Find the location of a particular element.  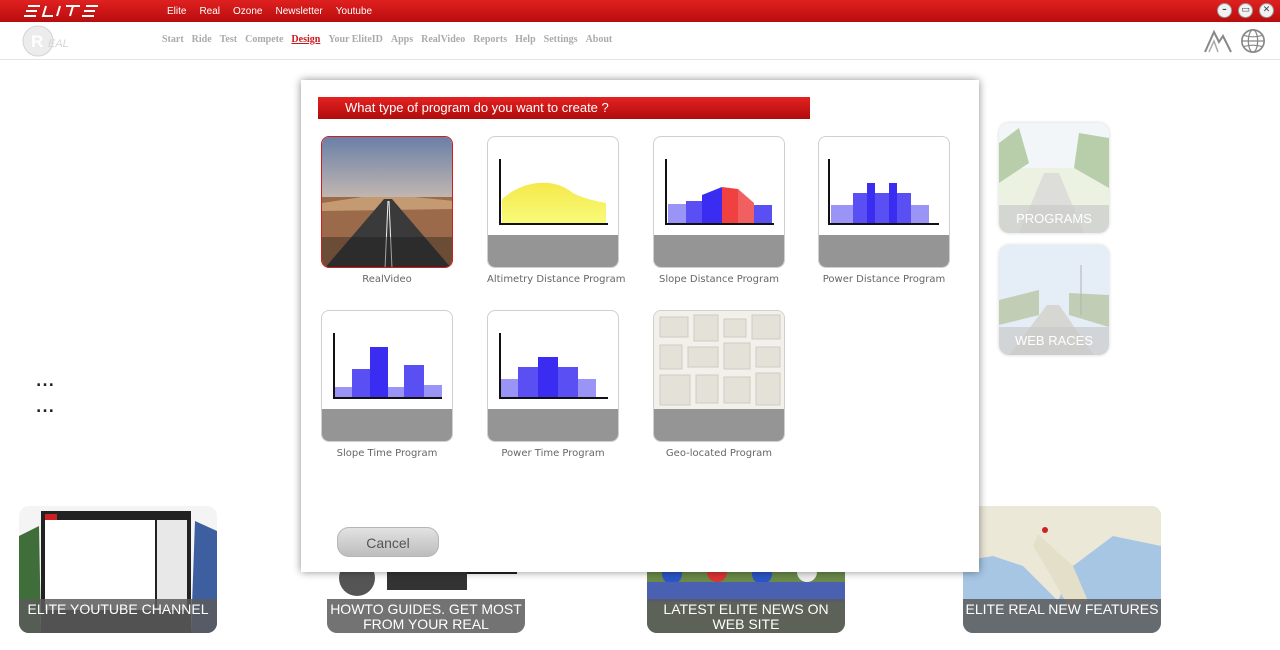

window-controls: – ▭ ✕ is located at coordinates (1245, 10).